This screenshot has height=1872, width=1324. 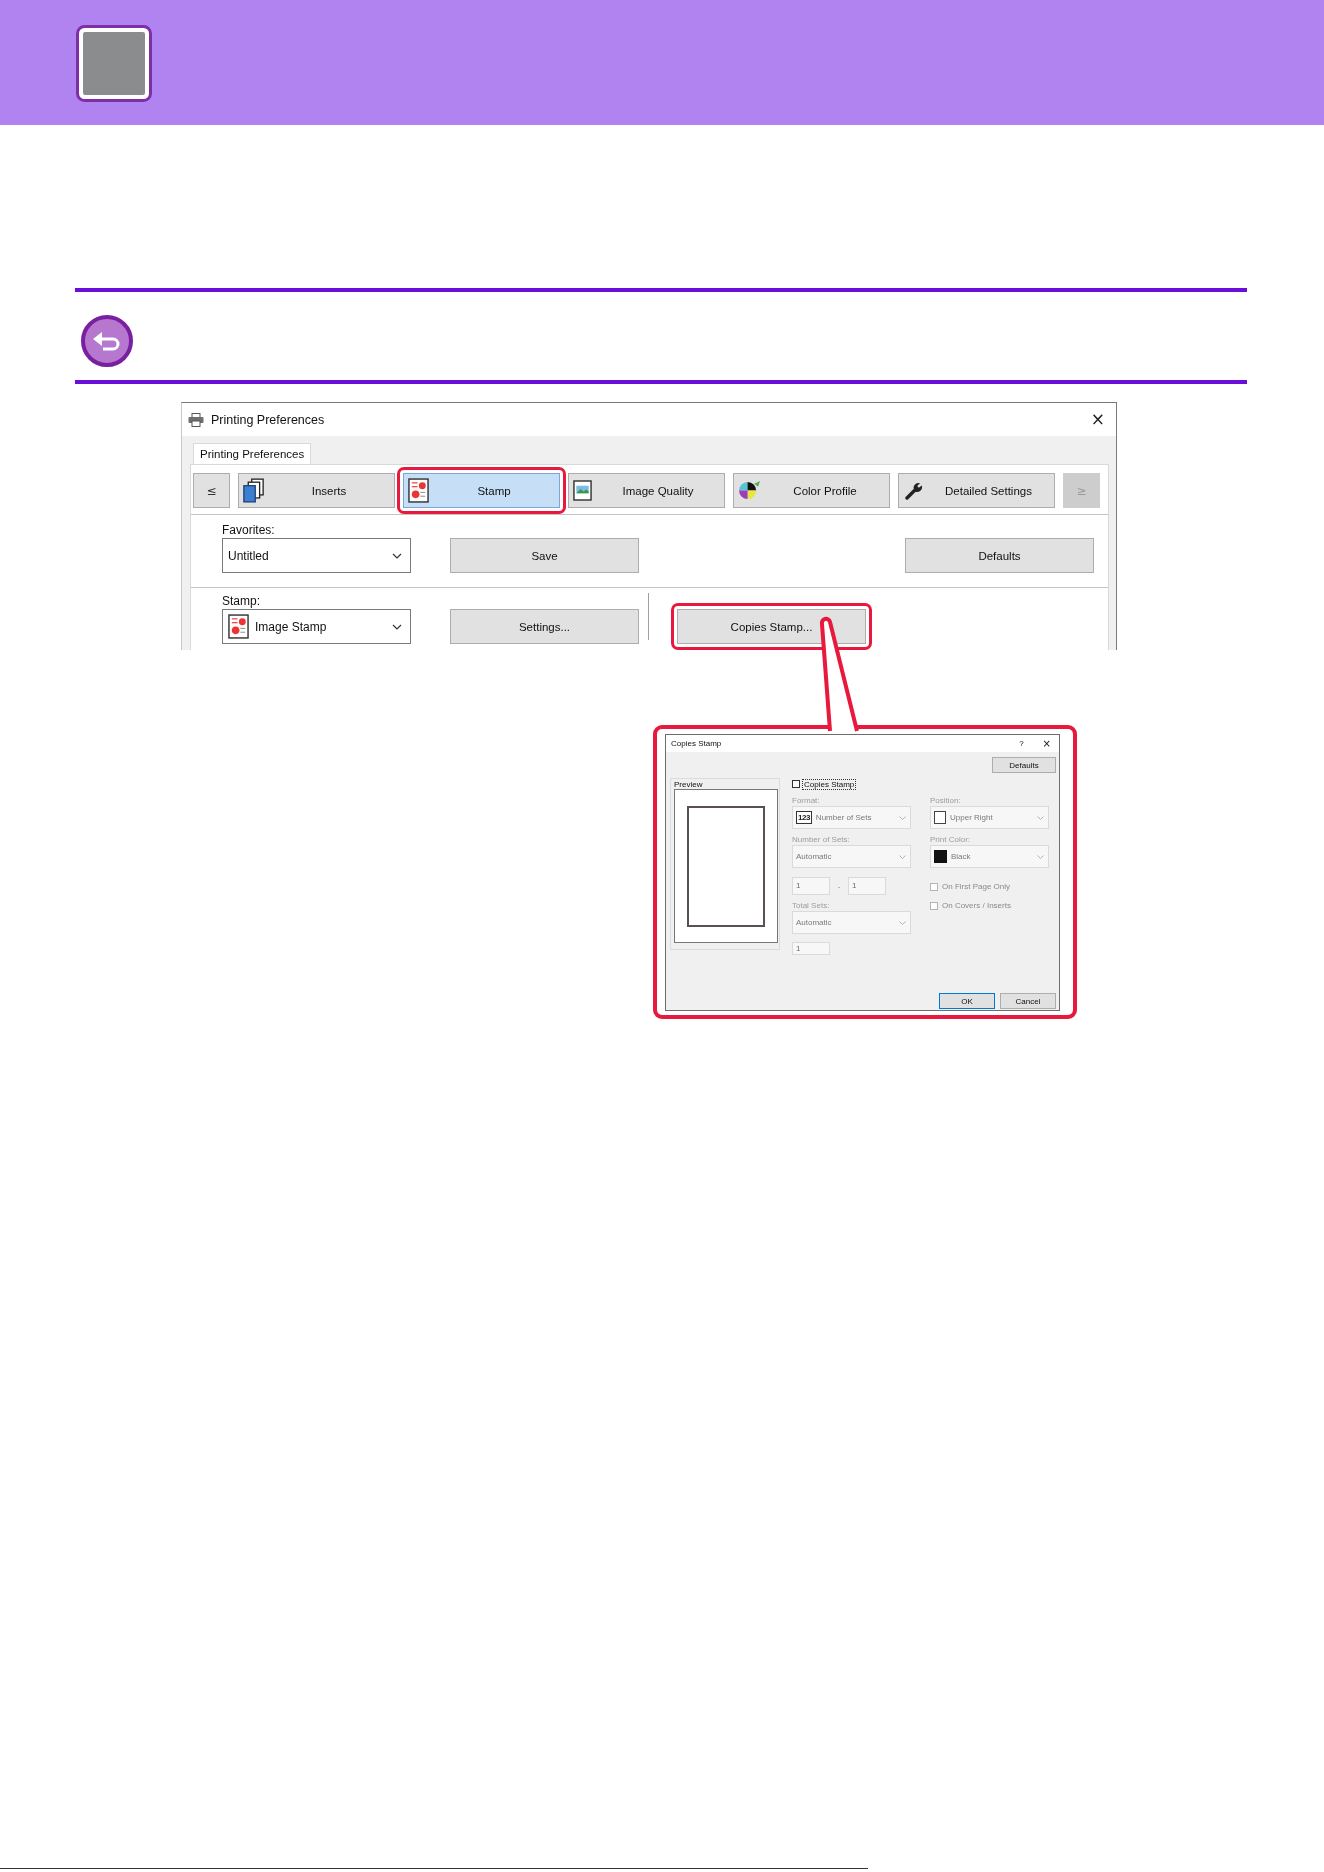 What do you see at coordinates (811, 490) in the screenshot?
I see `category-tab: Color Profile` at bounding box center [811, 490].